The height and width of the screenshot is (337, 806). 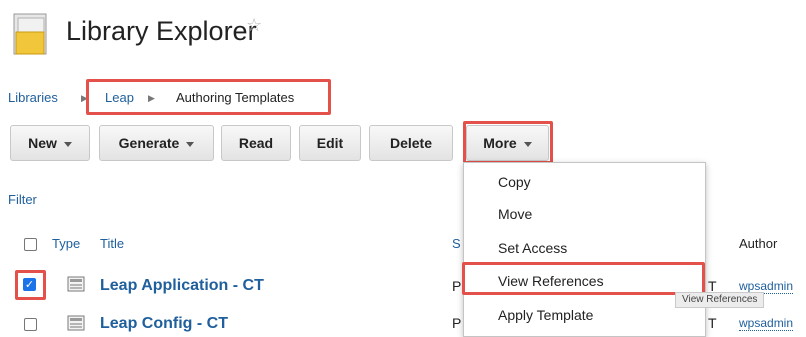 I want to click on row-title-link: Leap Config - CT, so click(x=164, y=324).